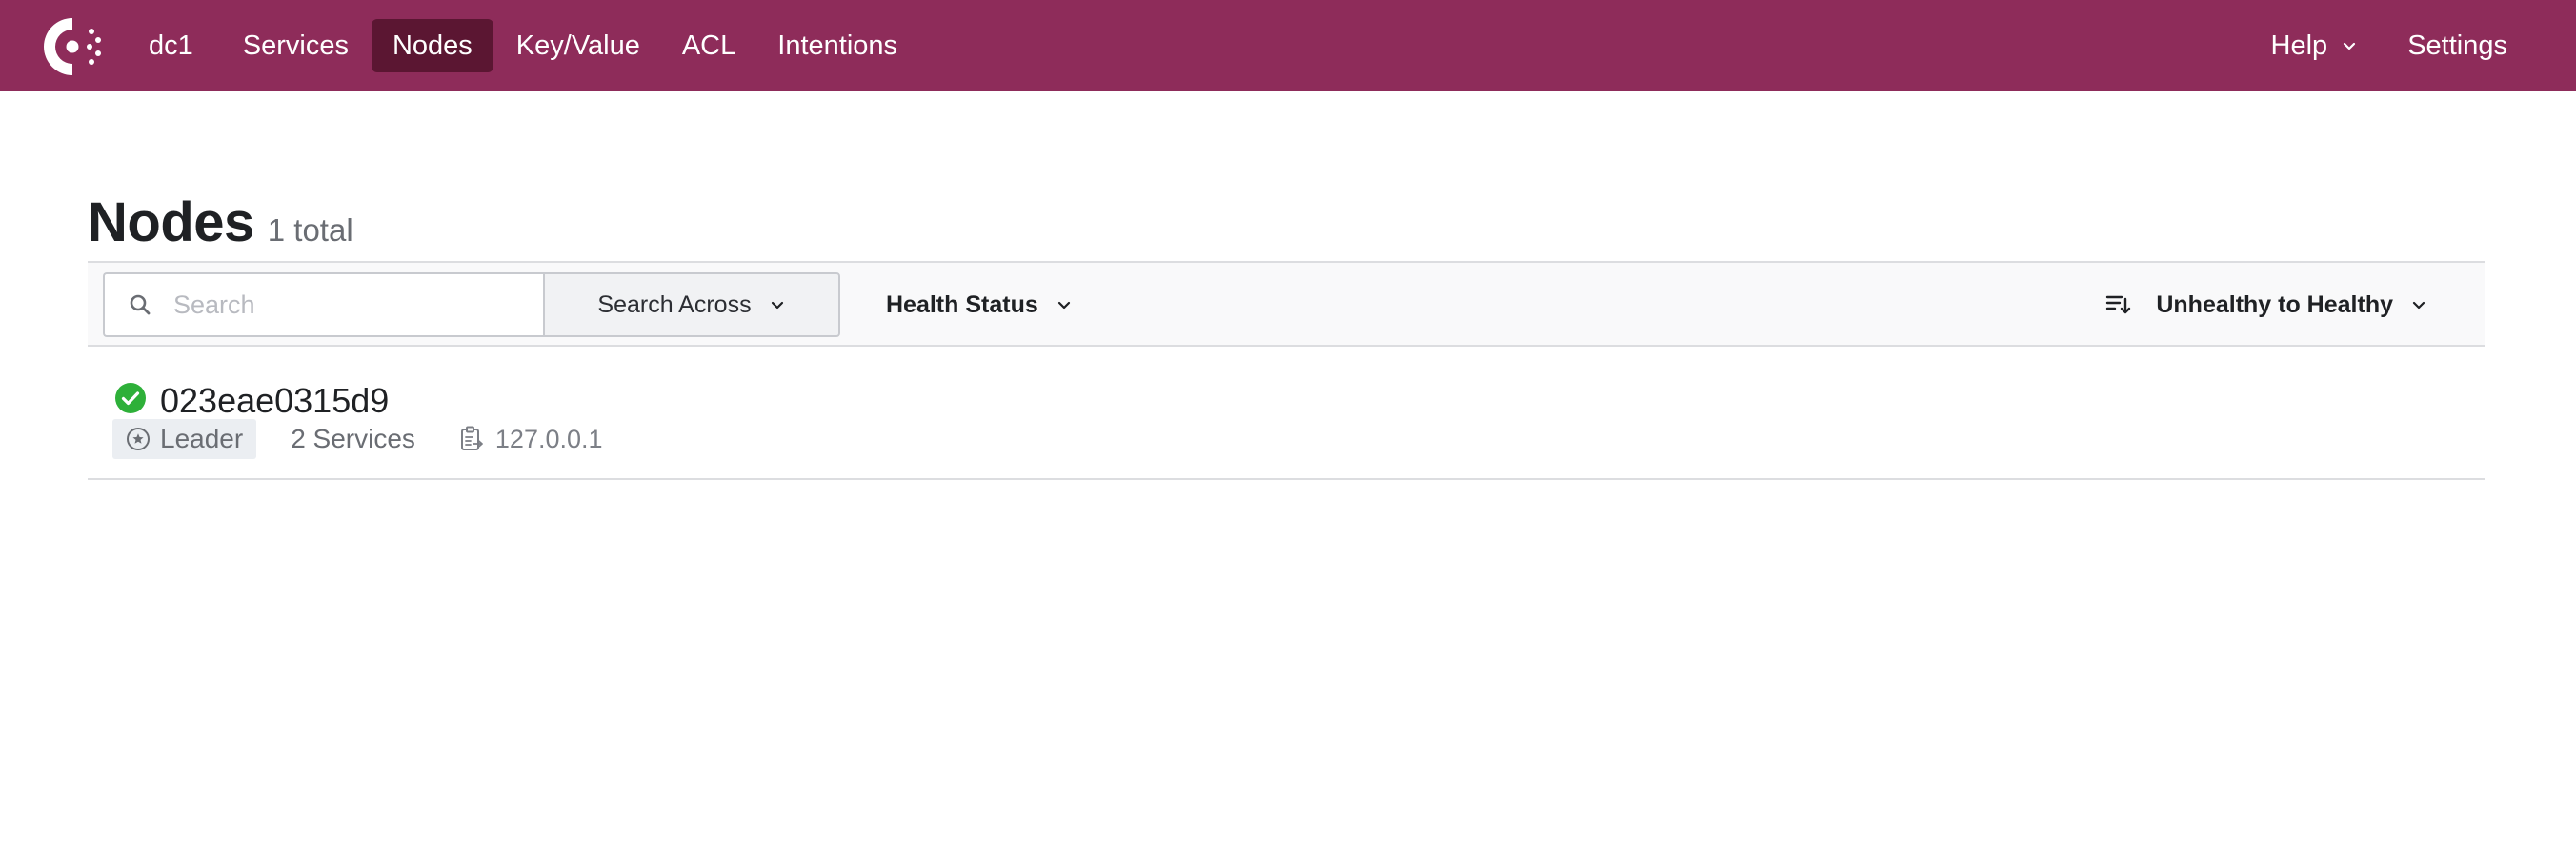  I want to click on settings-link: Settings, so click(2457, 45).